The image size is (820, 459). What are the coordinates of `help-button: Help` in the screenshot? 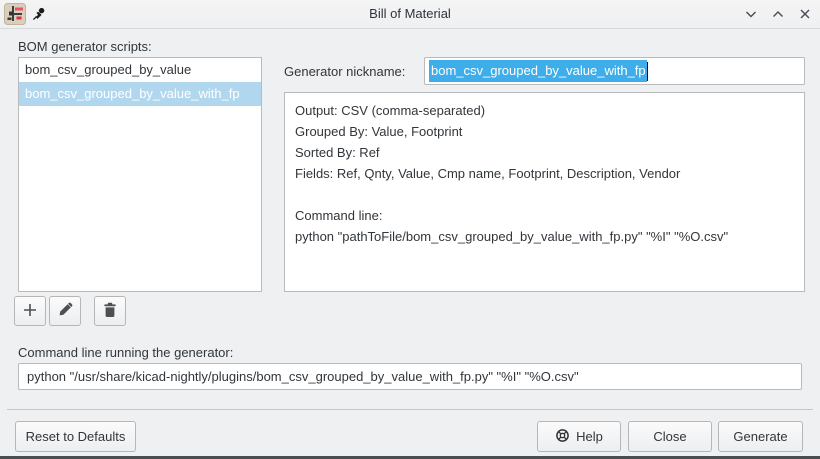 It's located at (579, 436).